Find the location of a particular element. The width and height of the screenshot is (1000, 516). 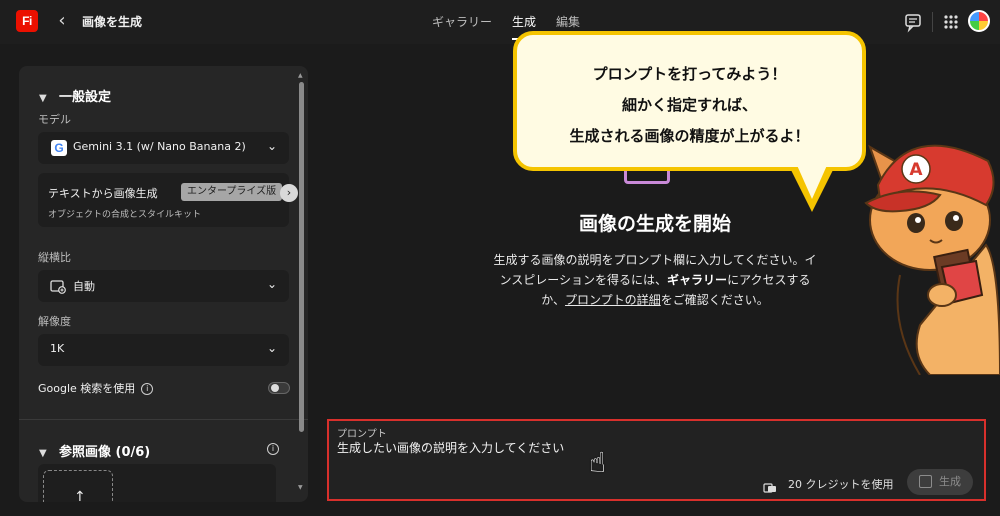

cat-mascot-illustration: A is located at coordinates (930, 250).